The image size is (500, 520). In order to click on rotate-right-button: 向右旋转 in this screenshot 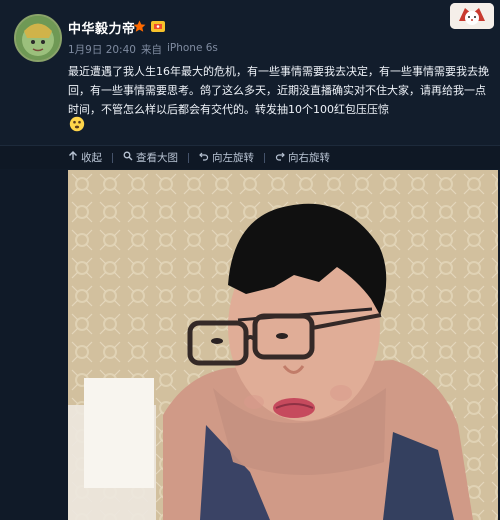, I will do `click(302, 157)`.